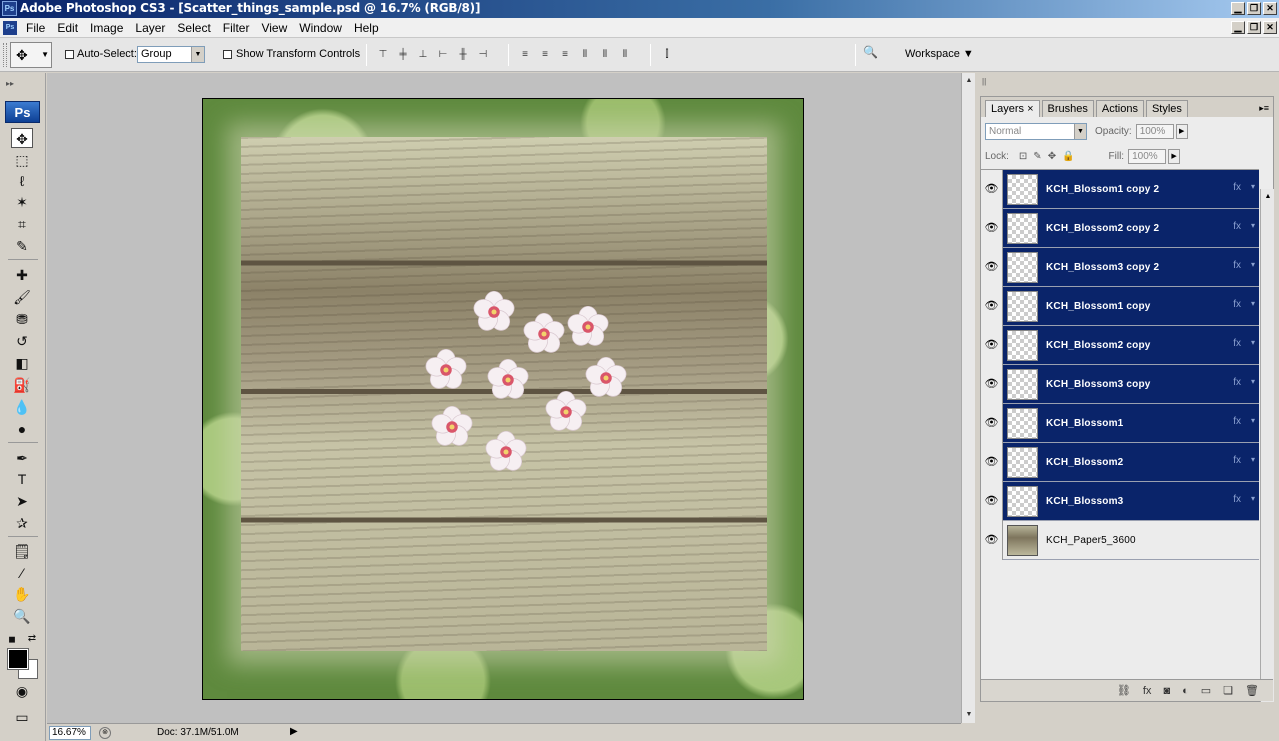  Describe the element at coordinates (984, 81) in the screenshot. I see `dock-grip: ||` at that location.